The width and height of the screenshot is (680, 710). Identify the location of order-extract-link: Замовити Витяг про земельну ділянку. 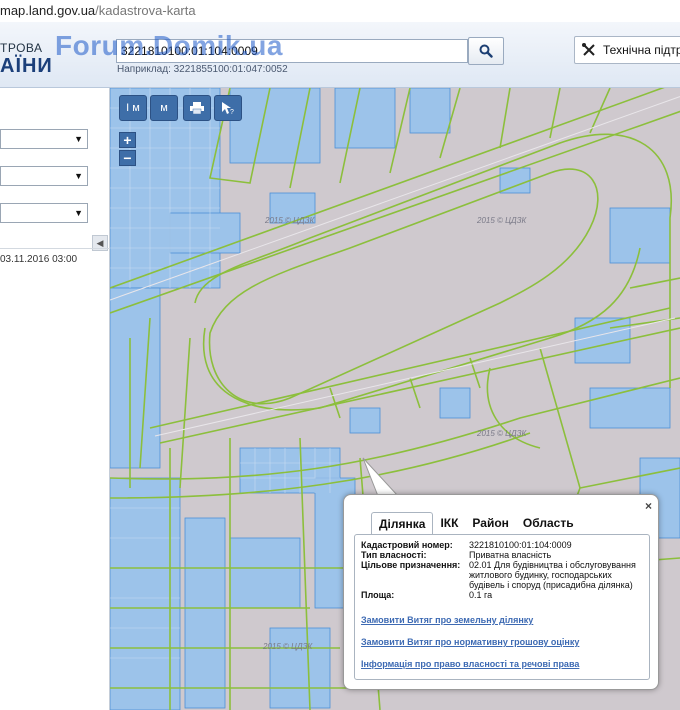
(447, 620).